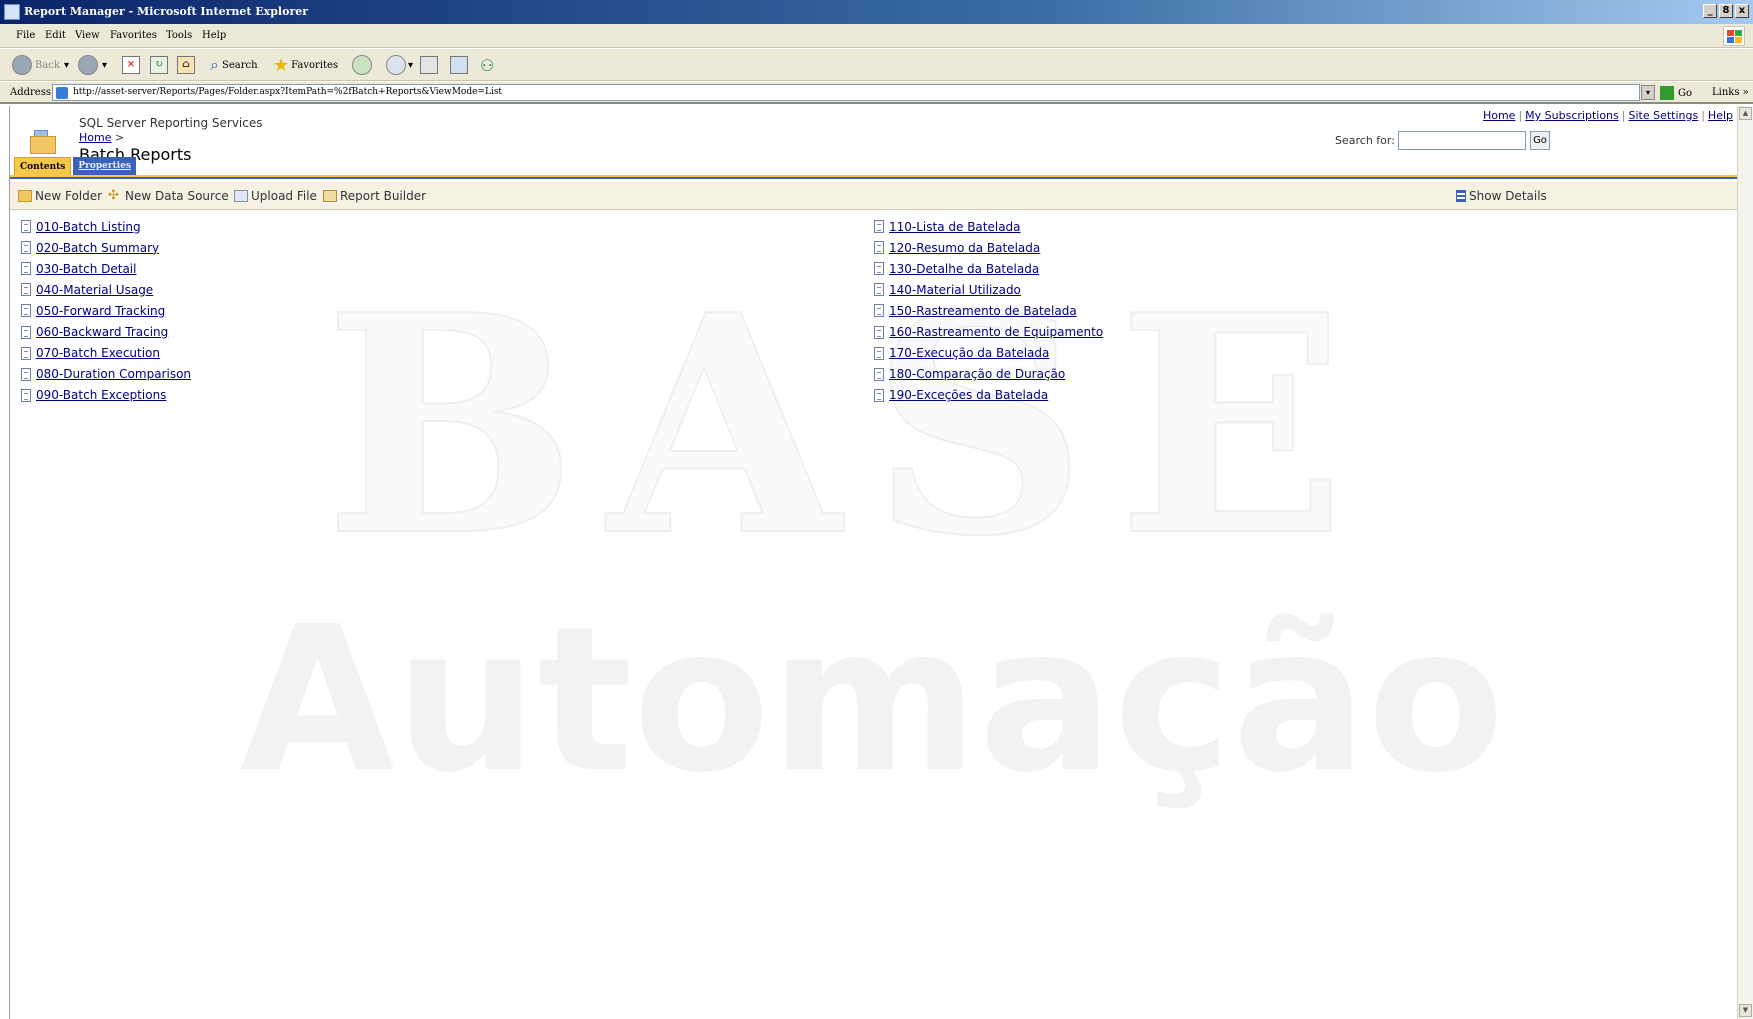  What do you see at coordinates (22, 65) in the screenshot?
I see `back-arrow-icon` at bounding box center [22, 65].